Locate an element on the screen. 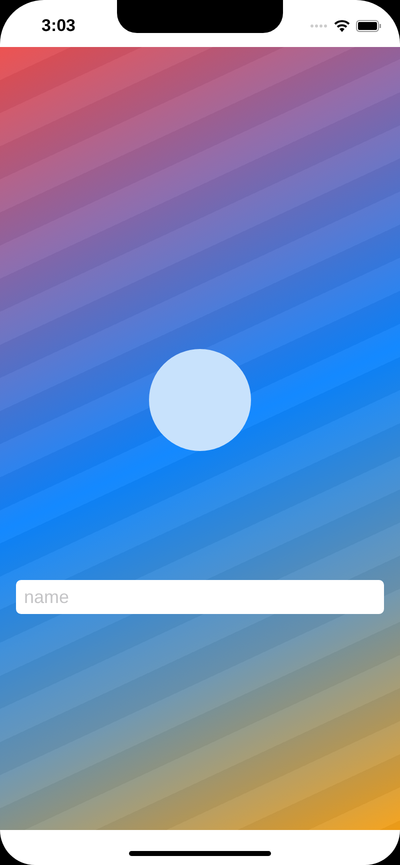  wifi-icon is located at coordinates (342, 26).